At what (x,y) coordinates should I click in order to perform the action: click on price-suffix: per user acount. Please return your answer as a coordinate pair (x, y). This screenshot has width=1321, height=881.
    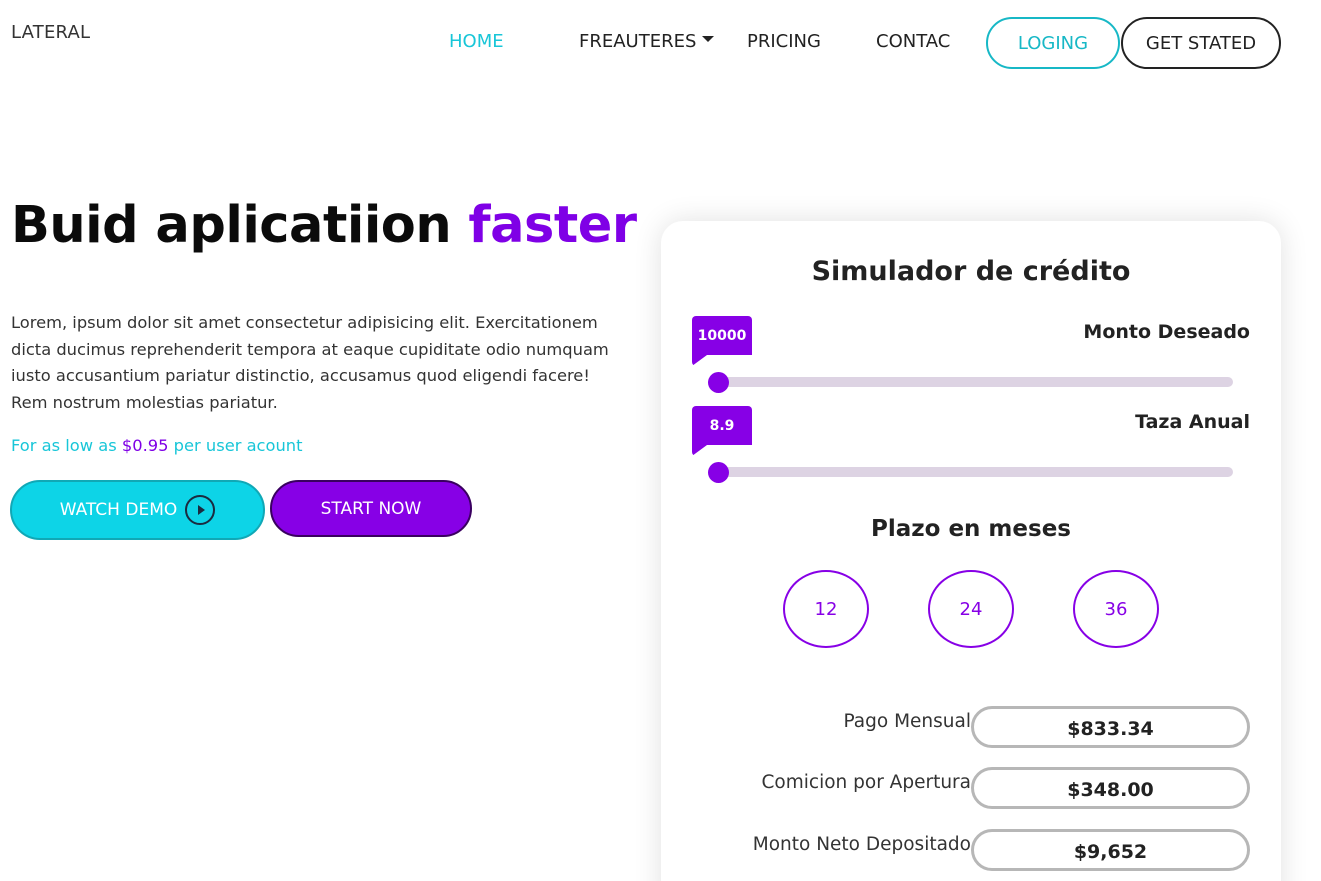
    Looking at the image, I should click on (235, 445).